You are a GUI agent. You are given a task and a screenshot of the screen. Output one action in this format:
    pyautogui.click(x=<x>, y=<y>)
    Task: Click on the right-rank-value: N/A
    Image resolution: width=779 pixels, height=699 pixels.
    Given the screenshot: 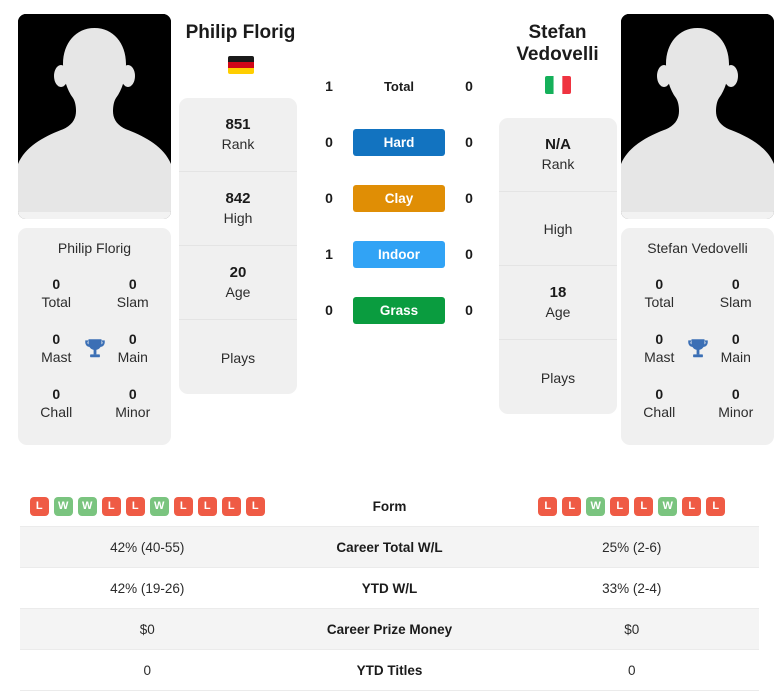 What is the action you would take?
    pyautogui.click(x=558, y=145)
    